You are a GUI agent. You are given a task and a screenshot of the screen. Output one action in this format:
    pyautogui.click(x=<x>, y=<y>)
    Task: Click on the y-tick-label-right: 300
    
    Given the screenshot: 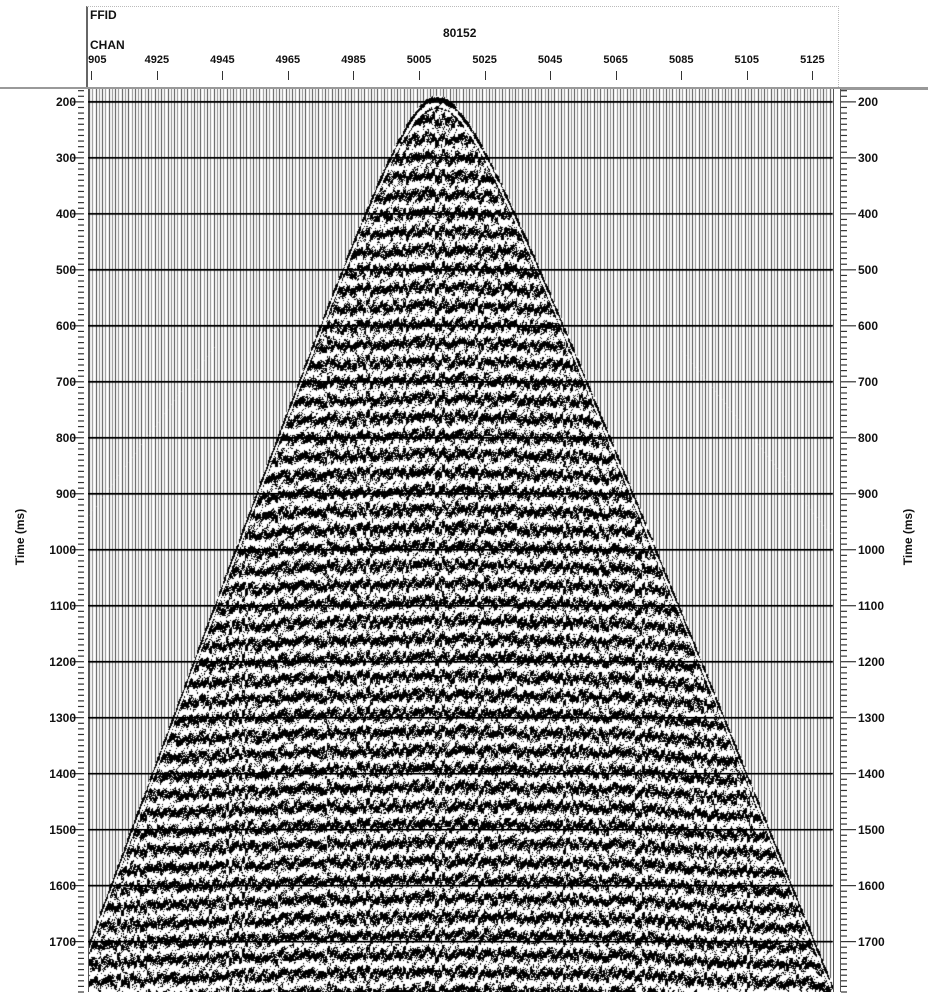 What is the action you would take?
    pyautogui.click(x=868, y=157)
    